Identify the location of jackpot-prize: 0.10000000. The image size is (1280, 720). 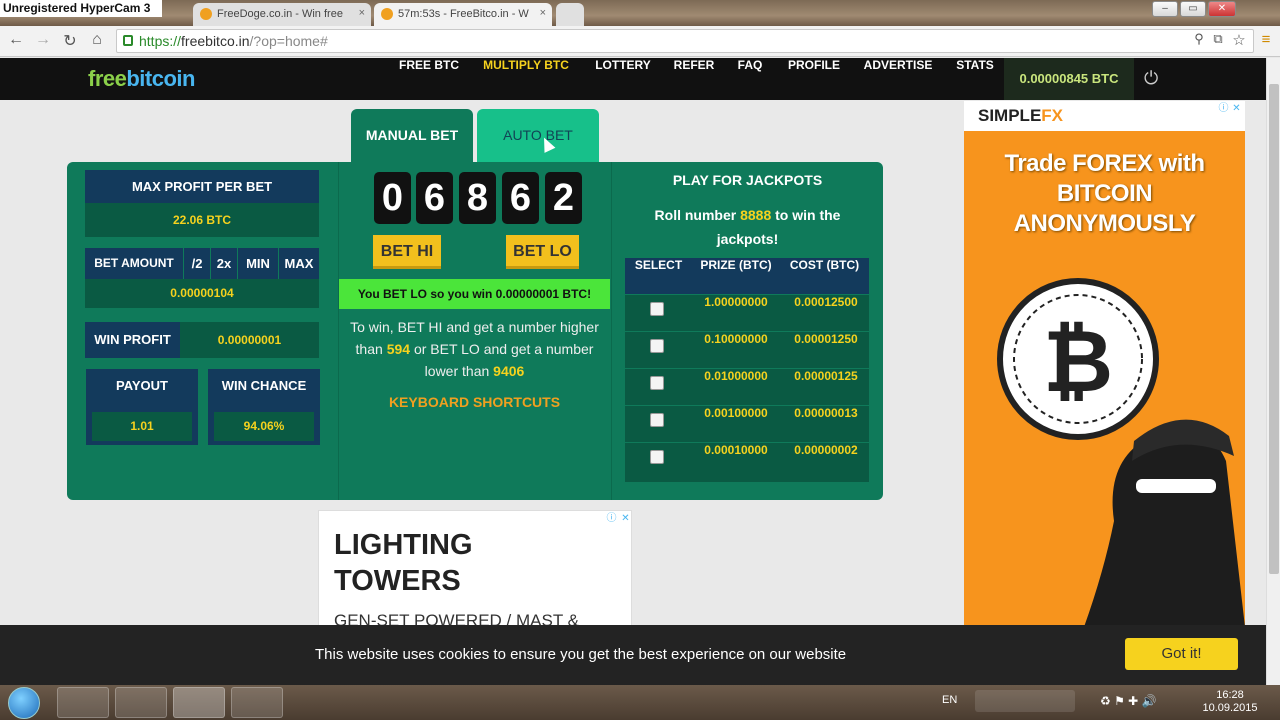
(736, 339).